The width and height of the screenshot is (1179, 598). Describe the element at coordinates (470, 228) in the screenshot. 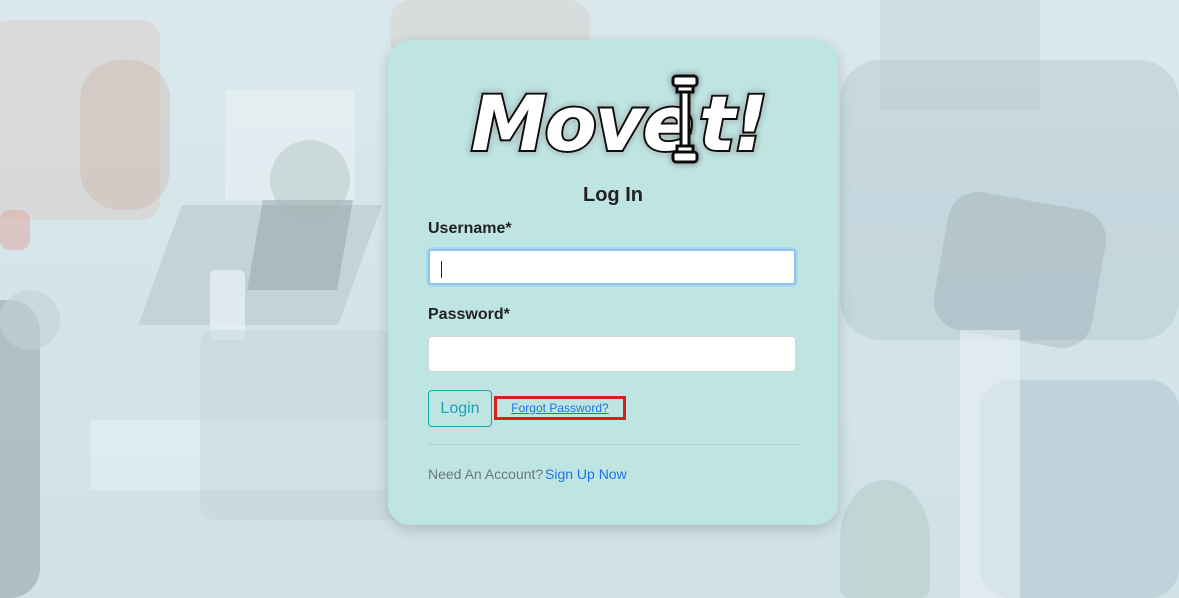

I see `username-label: Username*` at that location.